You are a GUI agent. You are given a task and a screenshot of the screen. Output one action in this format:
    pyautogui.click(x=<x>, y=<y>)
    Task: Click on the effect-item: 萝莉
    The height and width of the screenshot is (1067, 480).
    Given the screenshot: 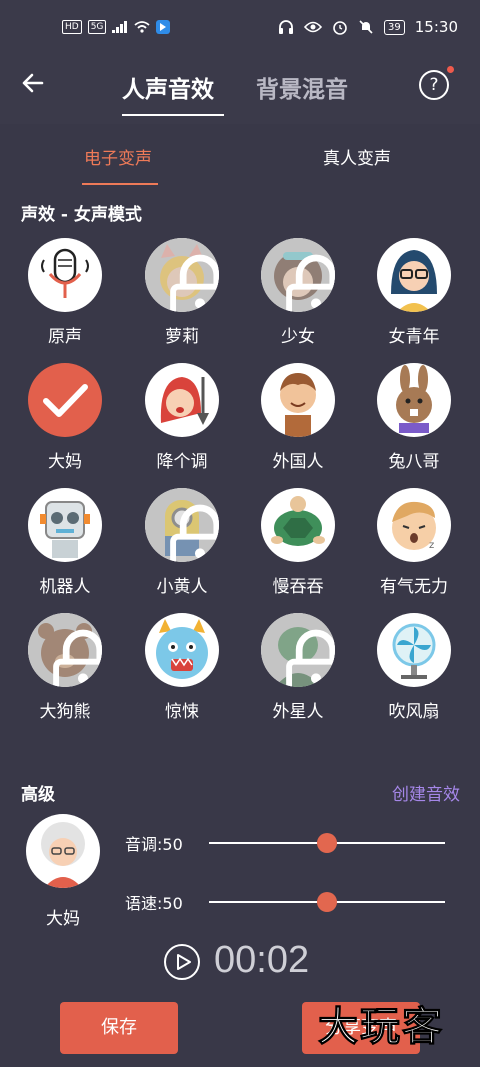 What is the action you would take?
    pyautogui.click(x=182, y=298)
    